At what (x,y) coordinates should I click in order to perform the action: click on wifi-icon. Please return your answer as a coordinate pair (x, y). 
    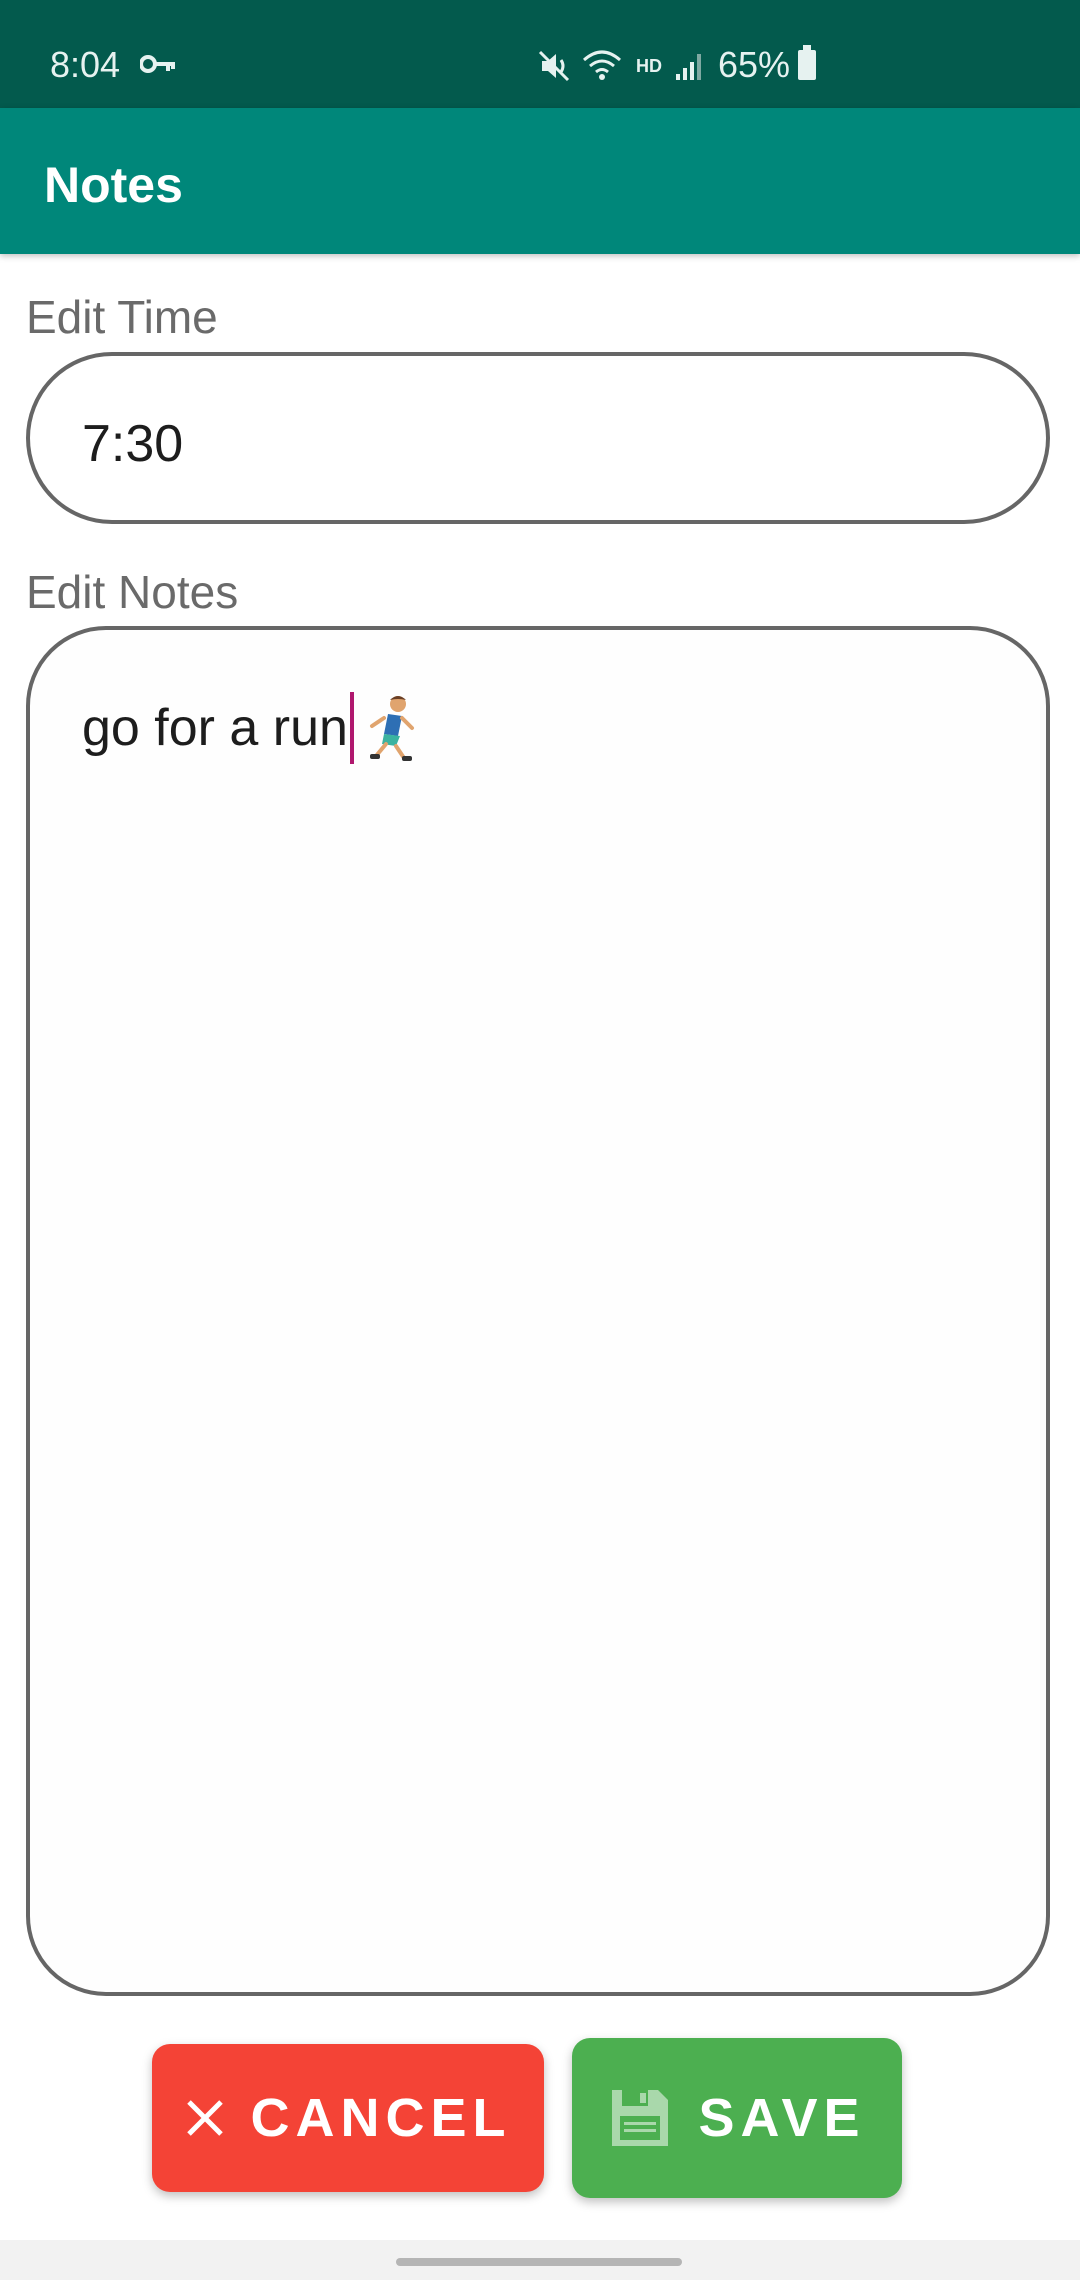
    Looking at the image, I should click on (602, 65).